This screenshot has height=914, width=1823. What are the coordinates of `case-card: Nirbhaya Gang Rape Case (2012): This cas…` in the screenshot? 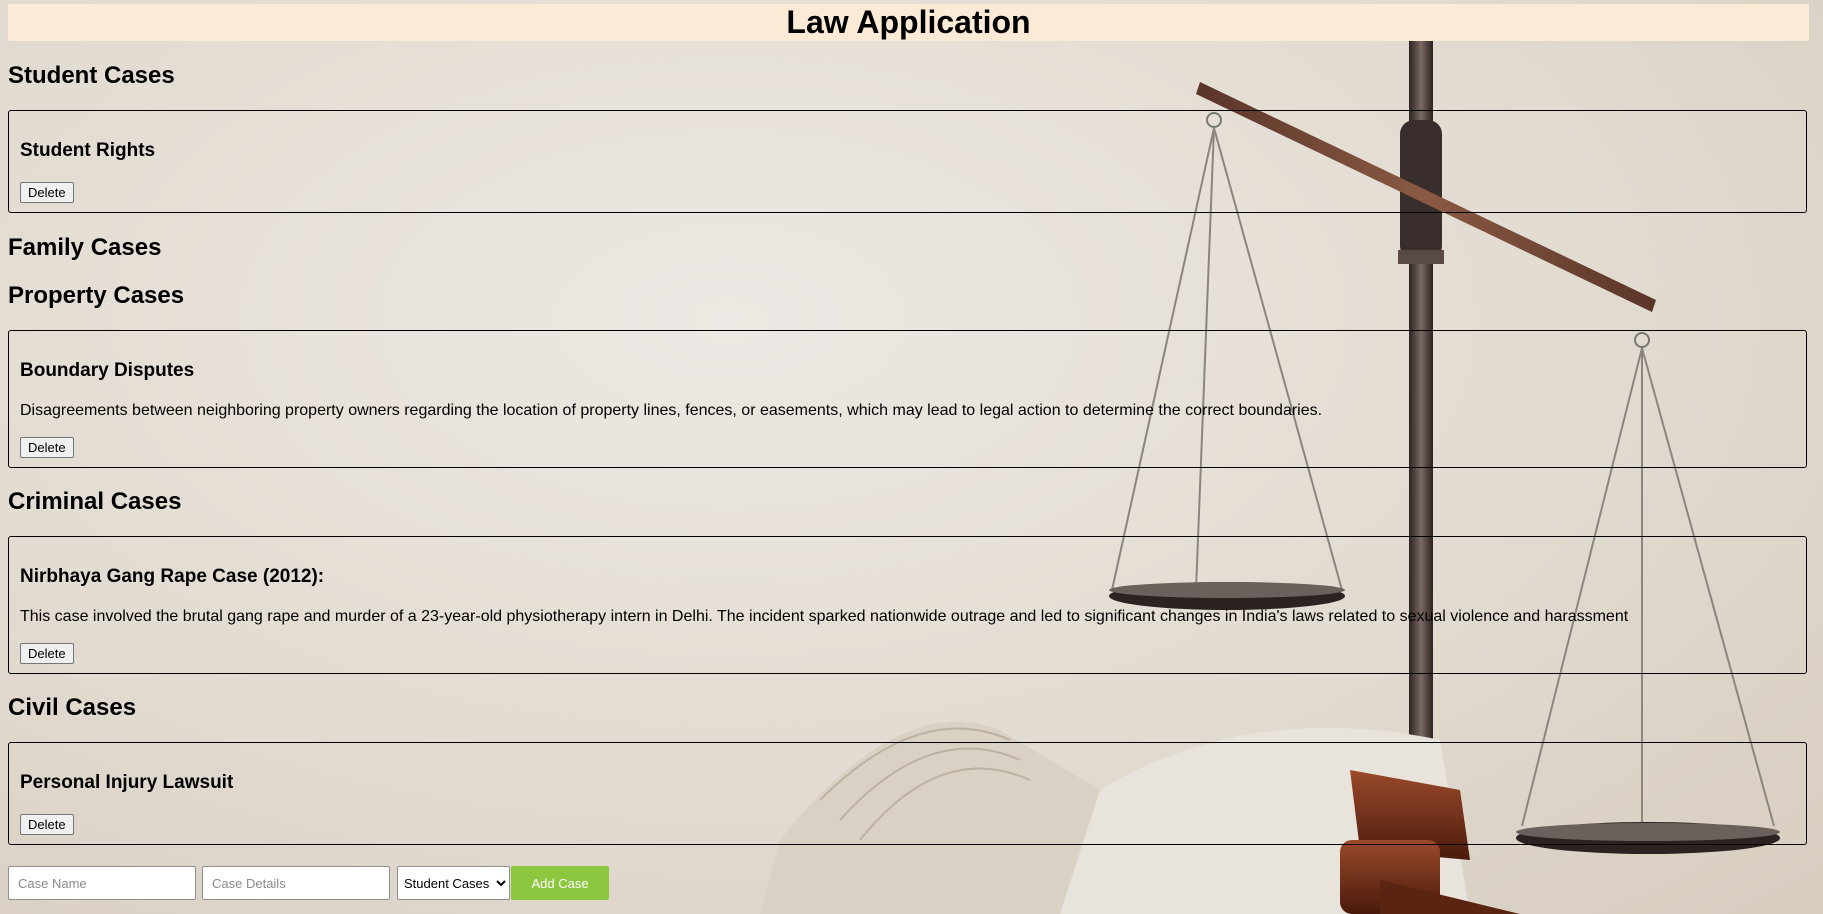 It's located at (907, 605).